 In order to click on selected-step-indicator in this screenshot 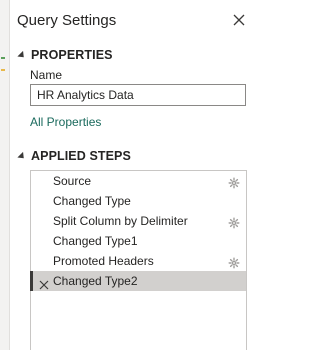, I will do `click(31, 281)`.